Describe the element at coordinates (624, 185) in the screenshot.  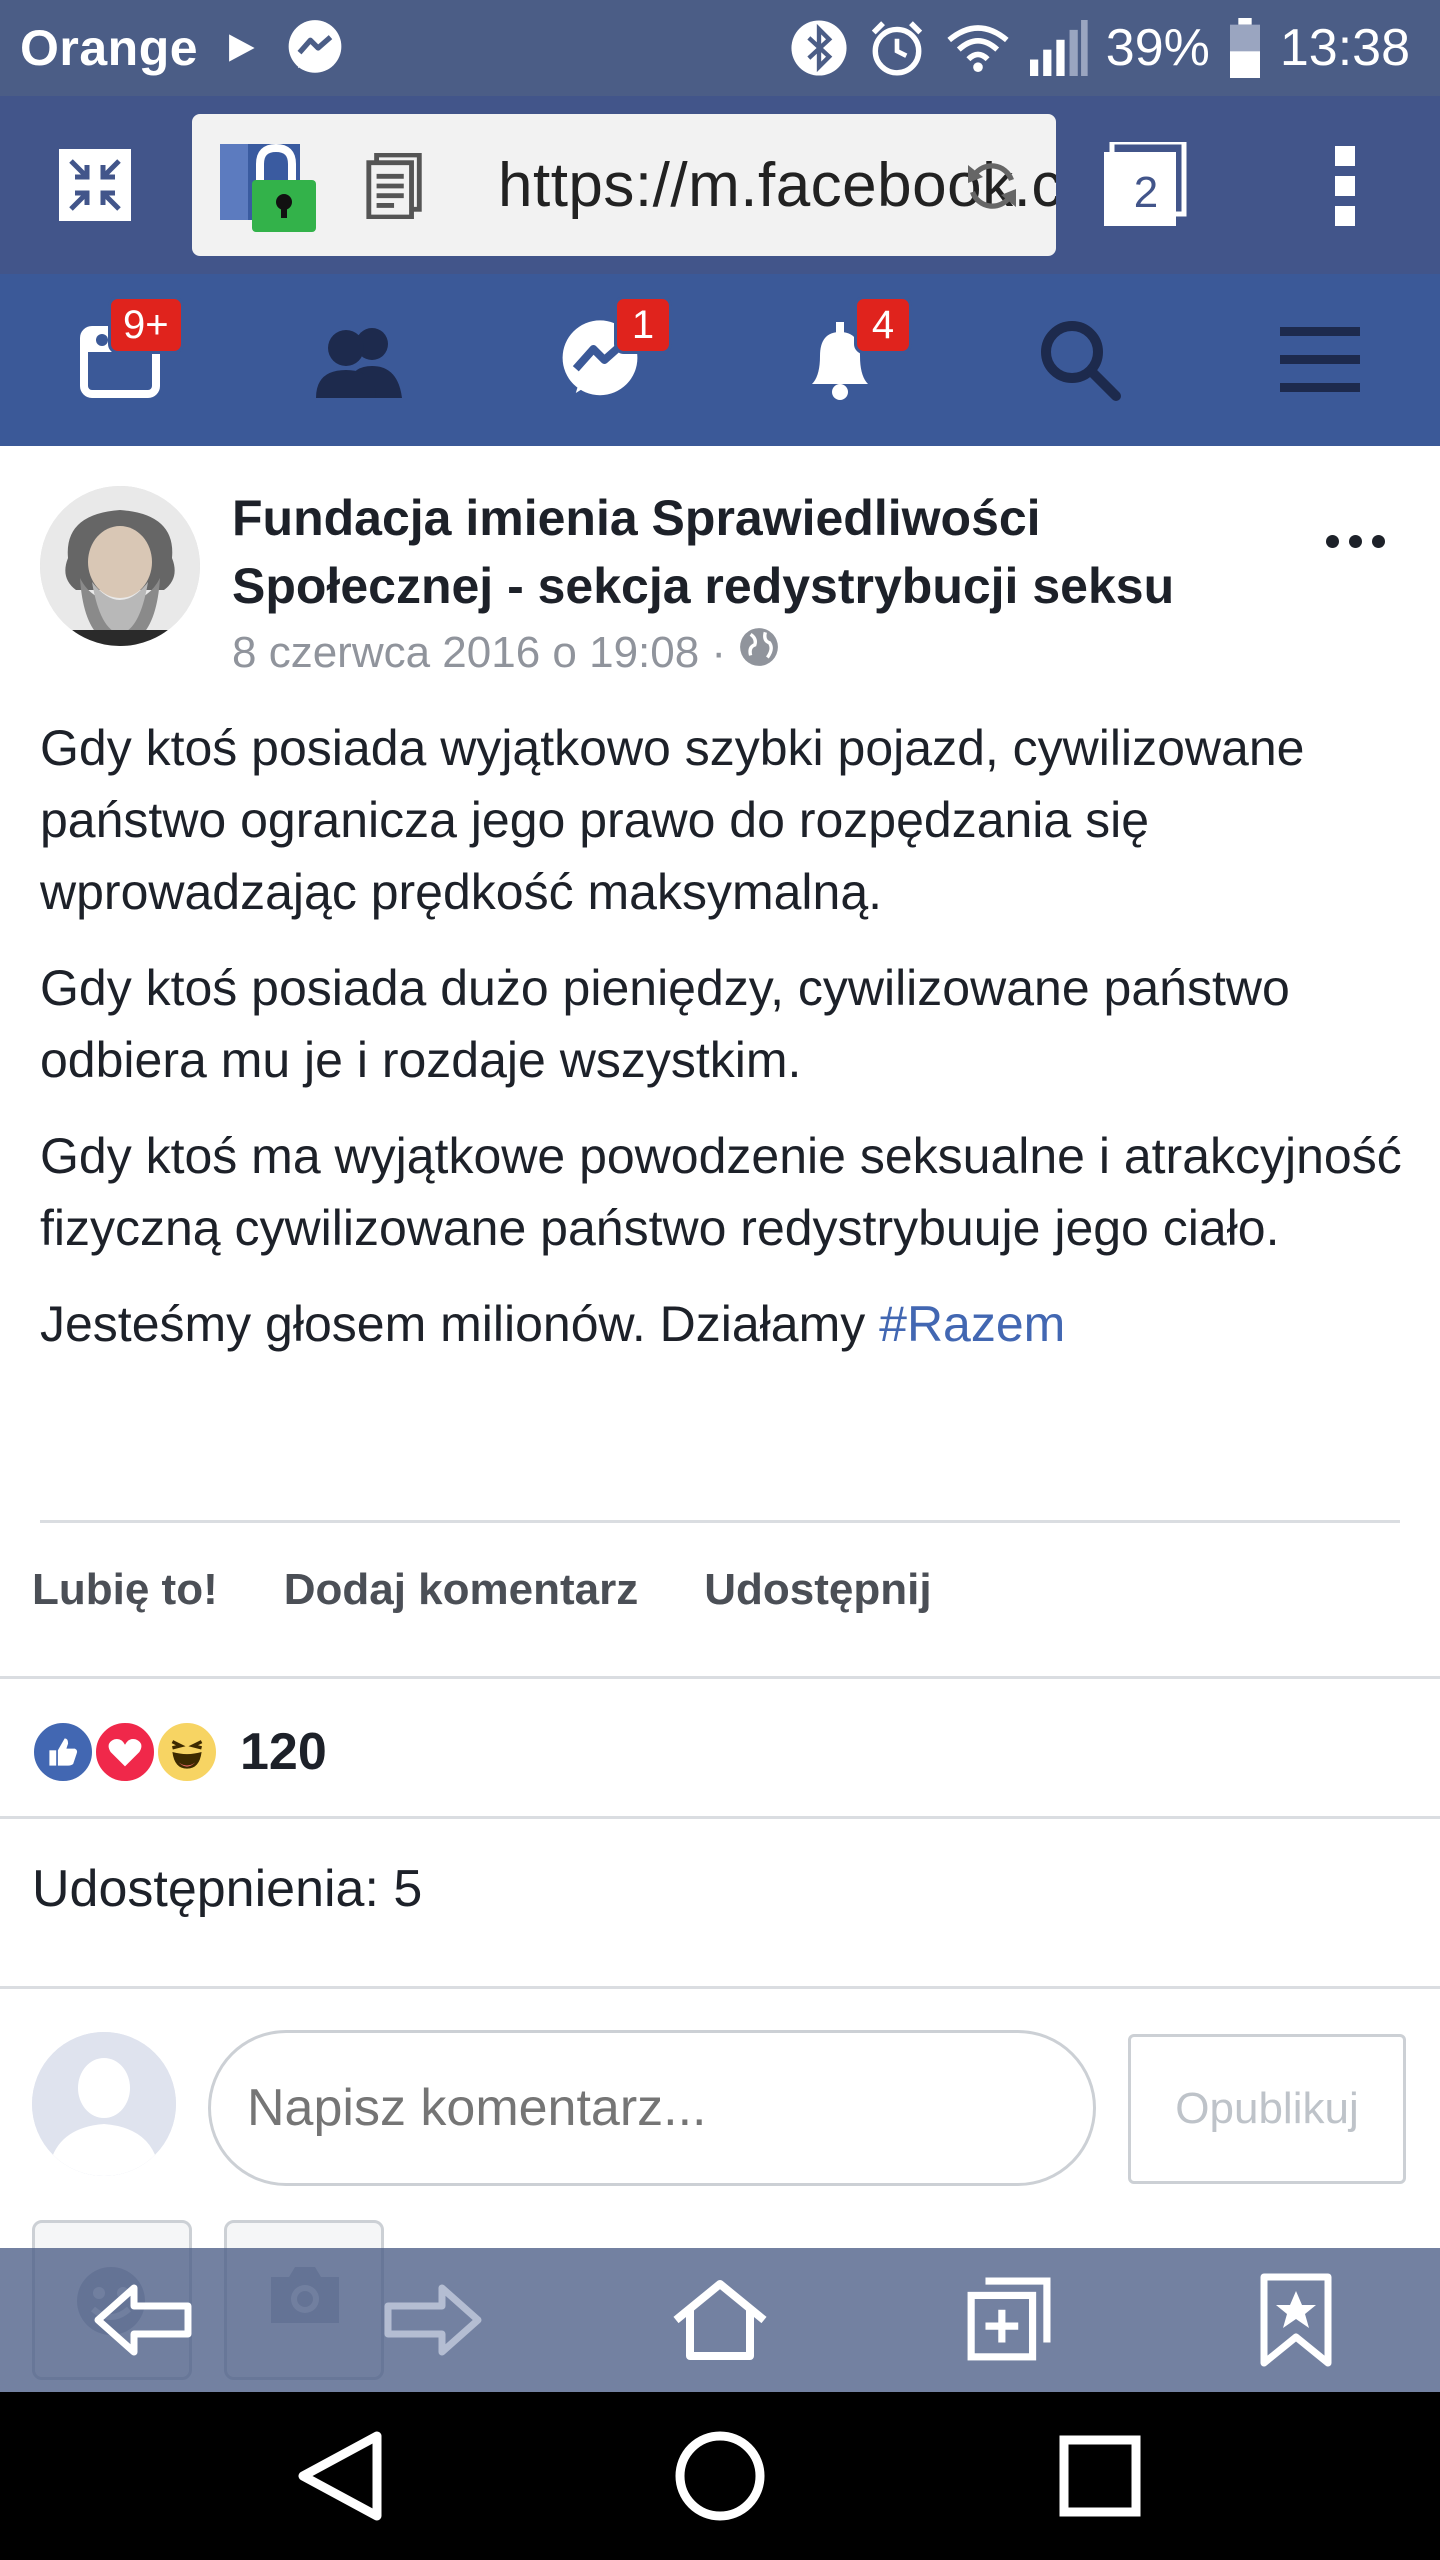
I see `address-bar: https://m.facebook.com` at that location.